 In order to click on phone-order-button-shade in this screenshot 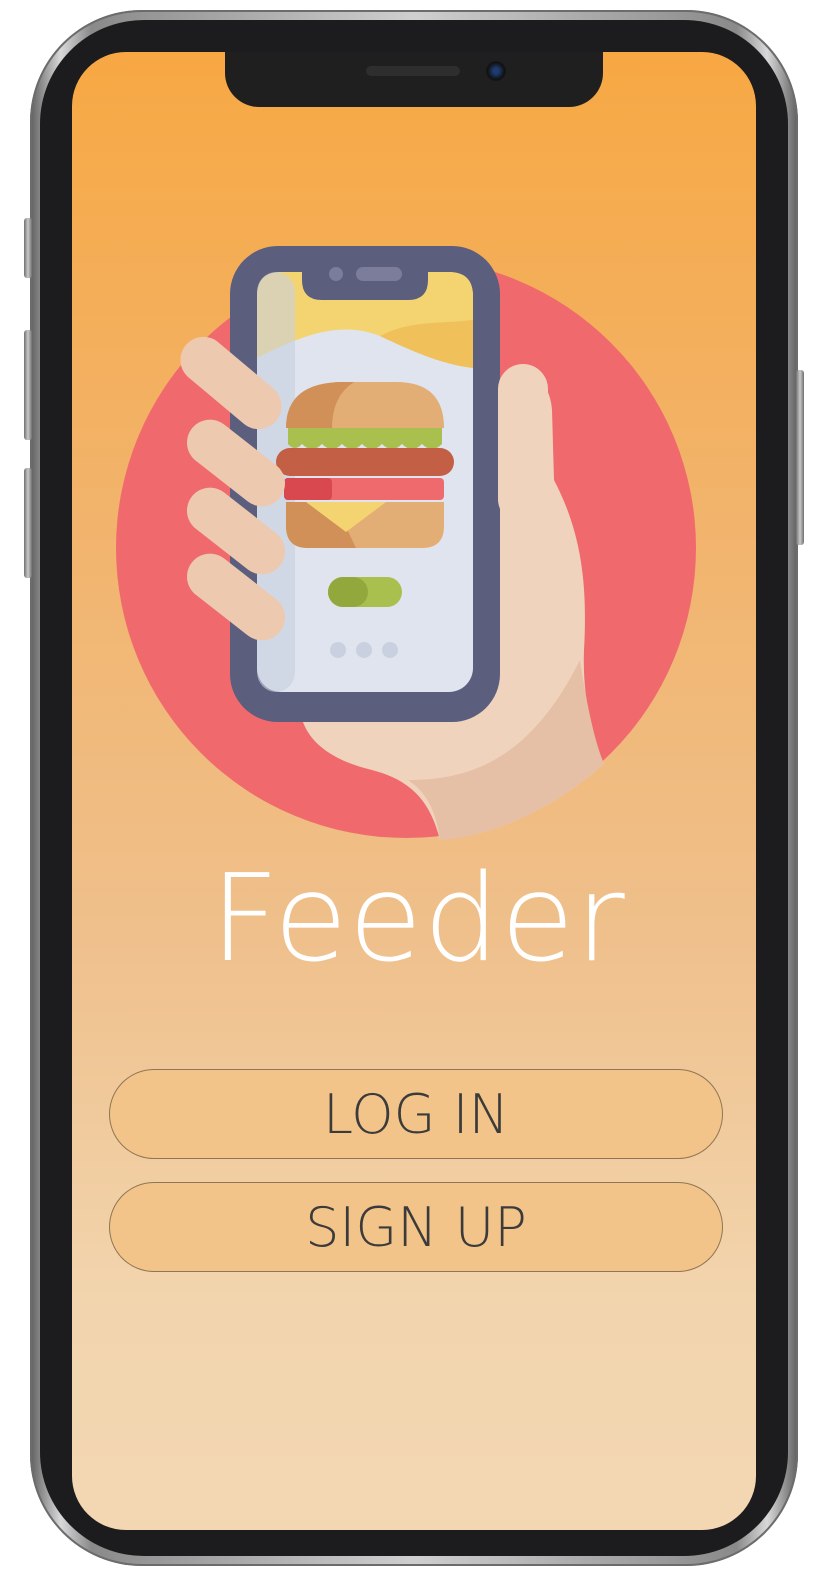, I will do `click(348, 592)`.